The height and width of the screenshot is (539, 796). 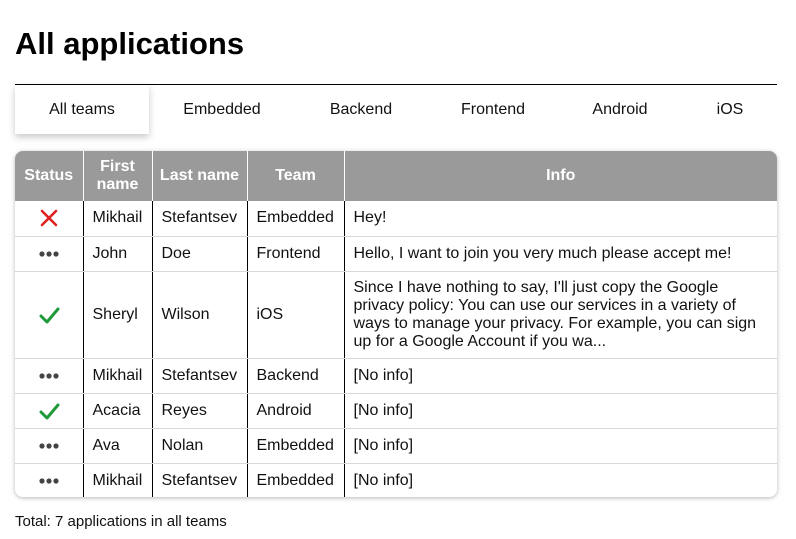 I want to click on table-row: Mikhail Stefantsev Embedded [No info], so click(x=396, y=480).